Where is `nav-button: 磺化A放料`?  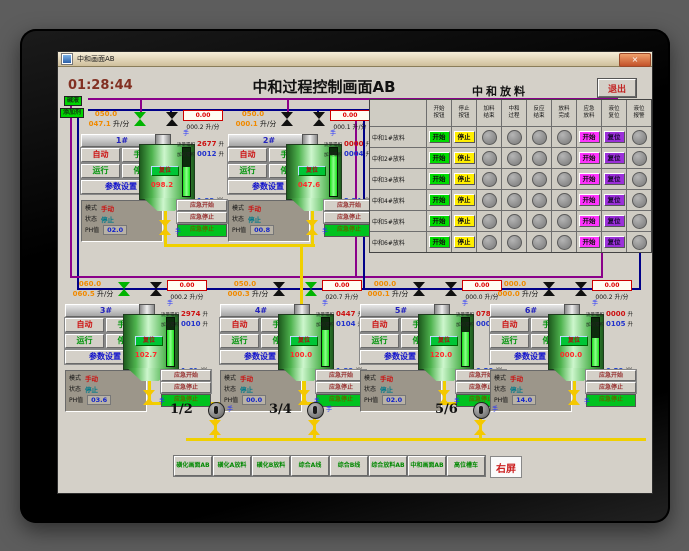
nav-button: 磺化A放料 is located at coordinates (232, 466).